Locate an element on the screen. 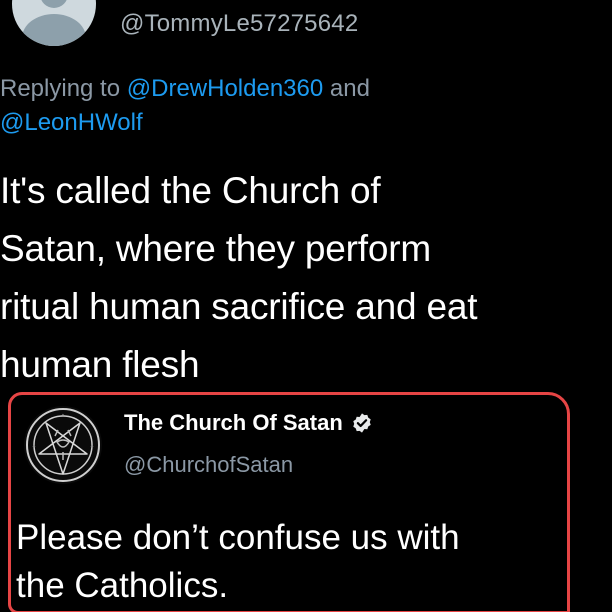 The width and height of the screenshot is (612, 612). quoted-author-handle: @ChurchofSatan is located at coordinates (208, 465).